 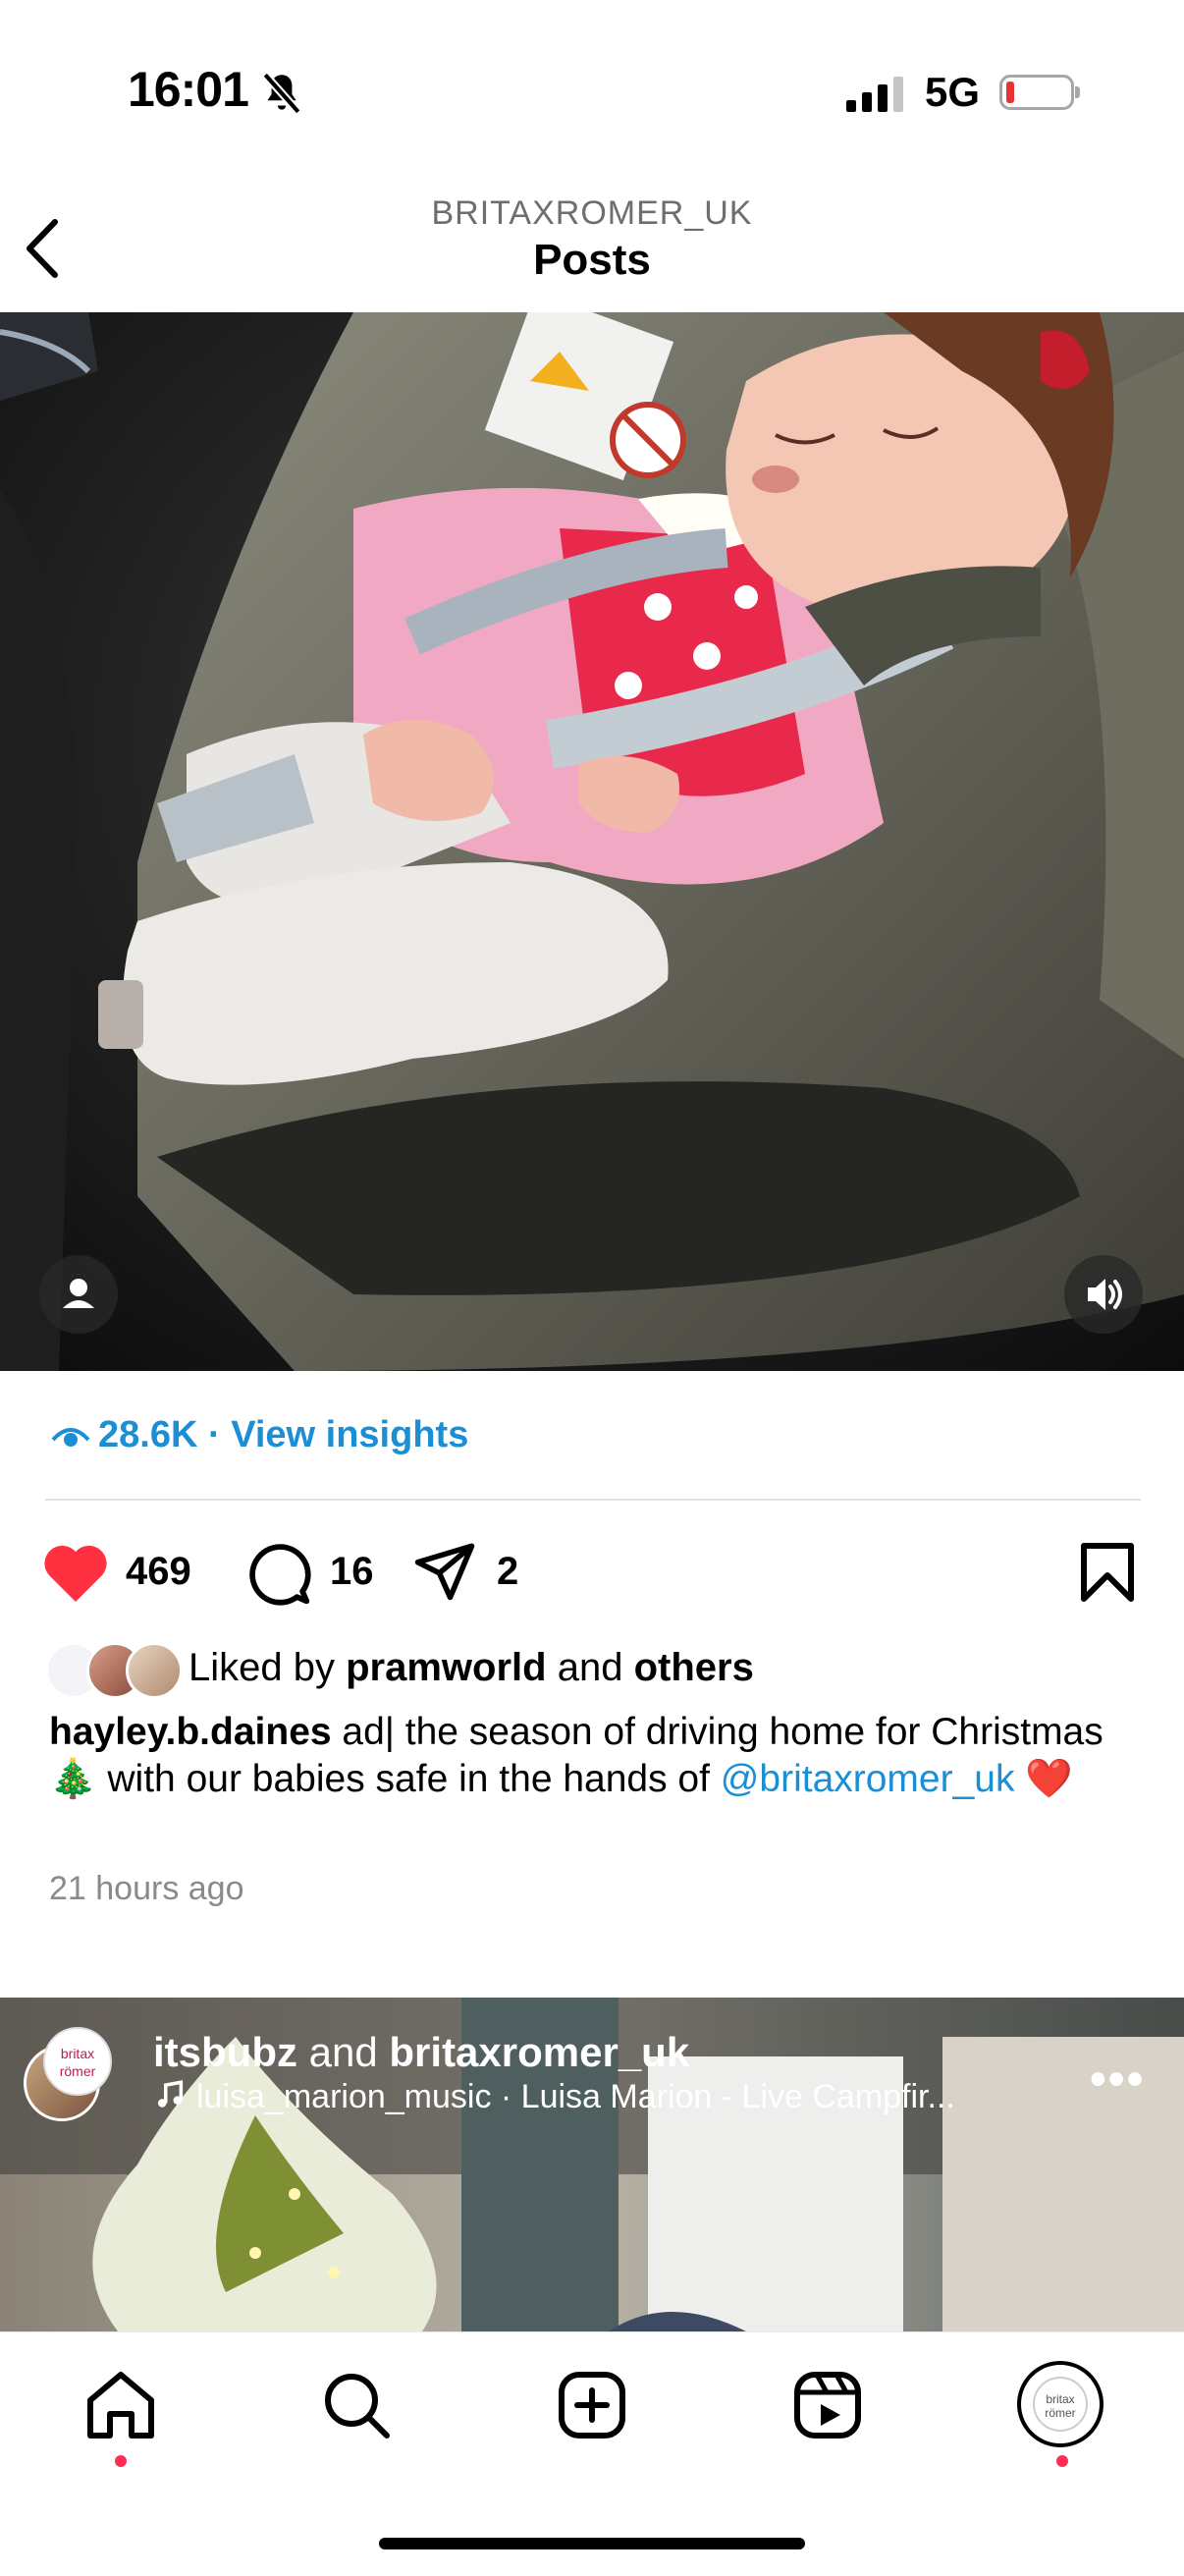 I want to click on share-icon, so click(x=444, y=1570).